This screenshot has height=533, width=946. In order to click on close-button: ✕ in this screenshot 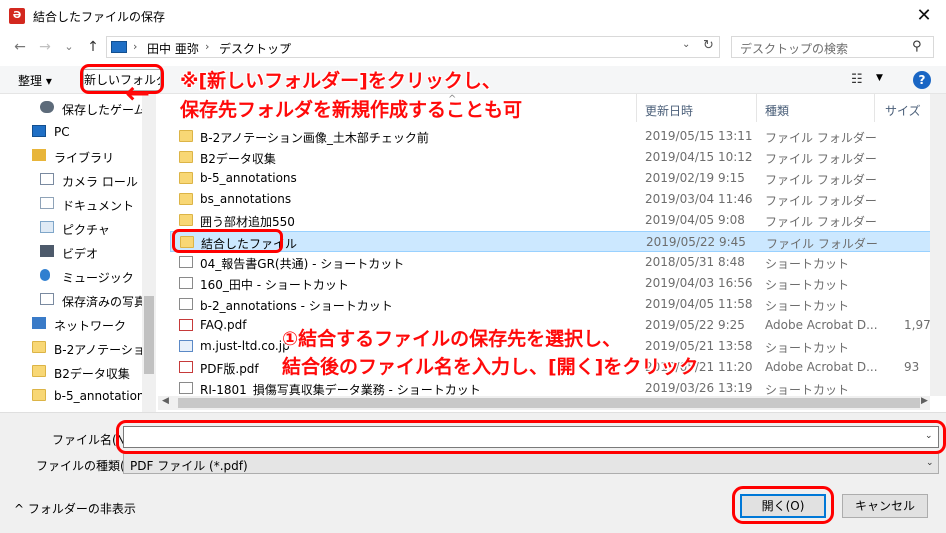, I will do `click(924, 16)`.